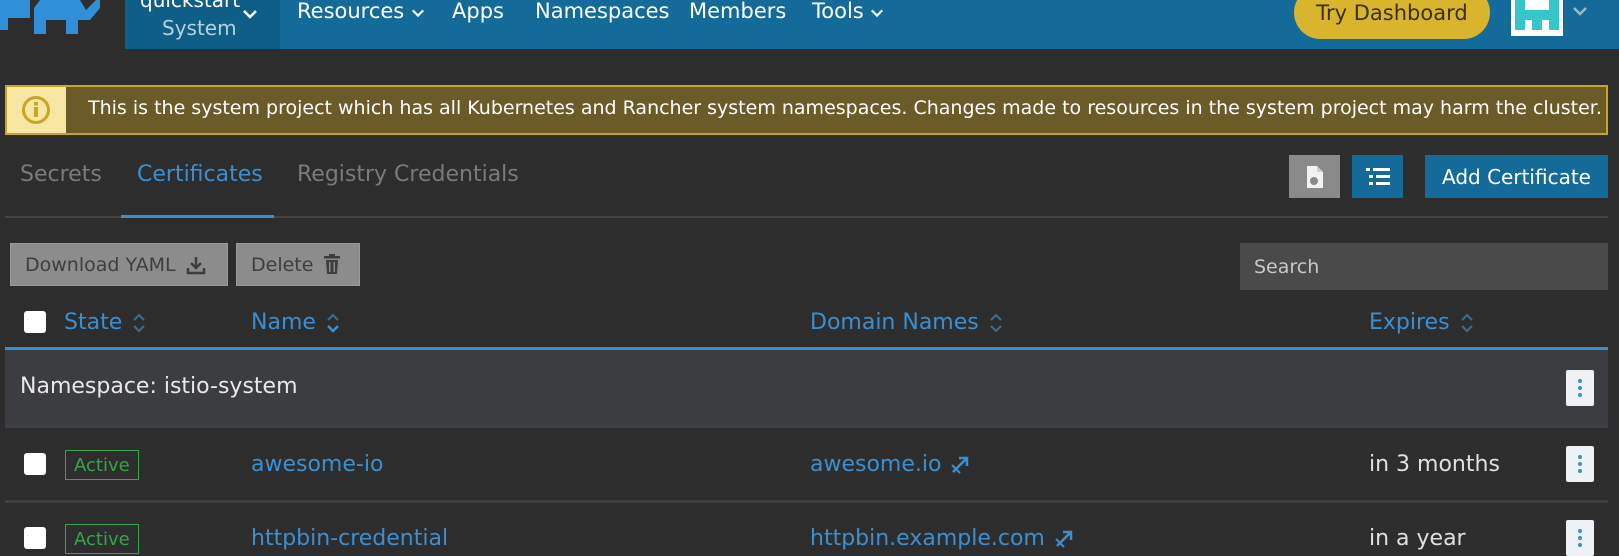  I want to click on column-header-domain-names: Domain Names, so click(906, 322).